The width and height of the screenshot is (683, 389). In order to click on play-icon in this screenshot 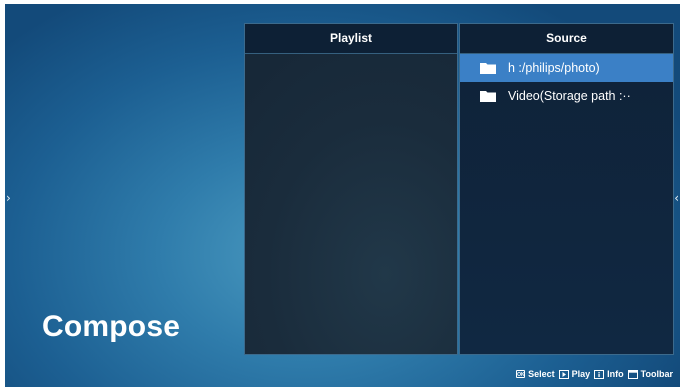, I will do `click(563, 374)`.